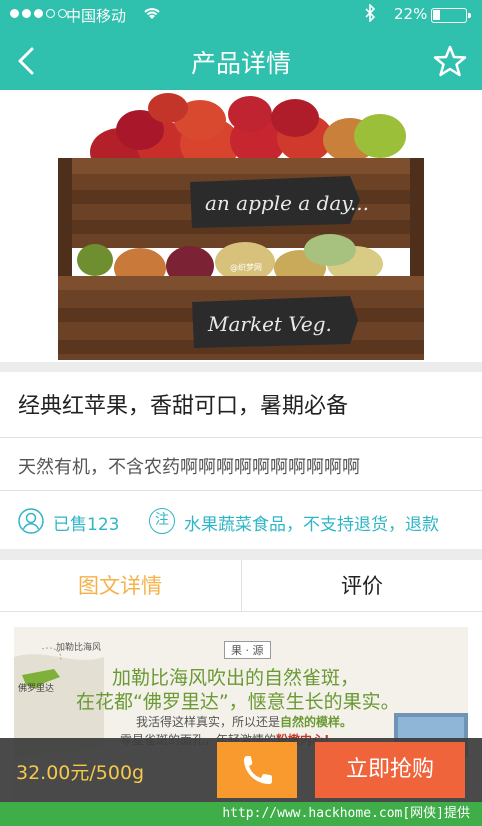 The image size is (482, 826). I want to click on notice-icon: 注, so click(162, 521).